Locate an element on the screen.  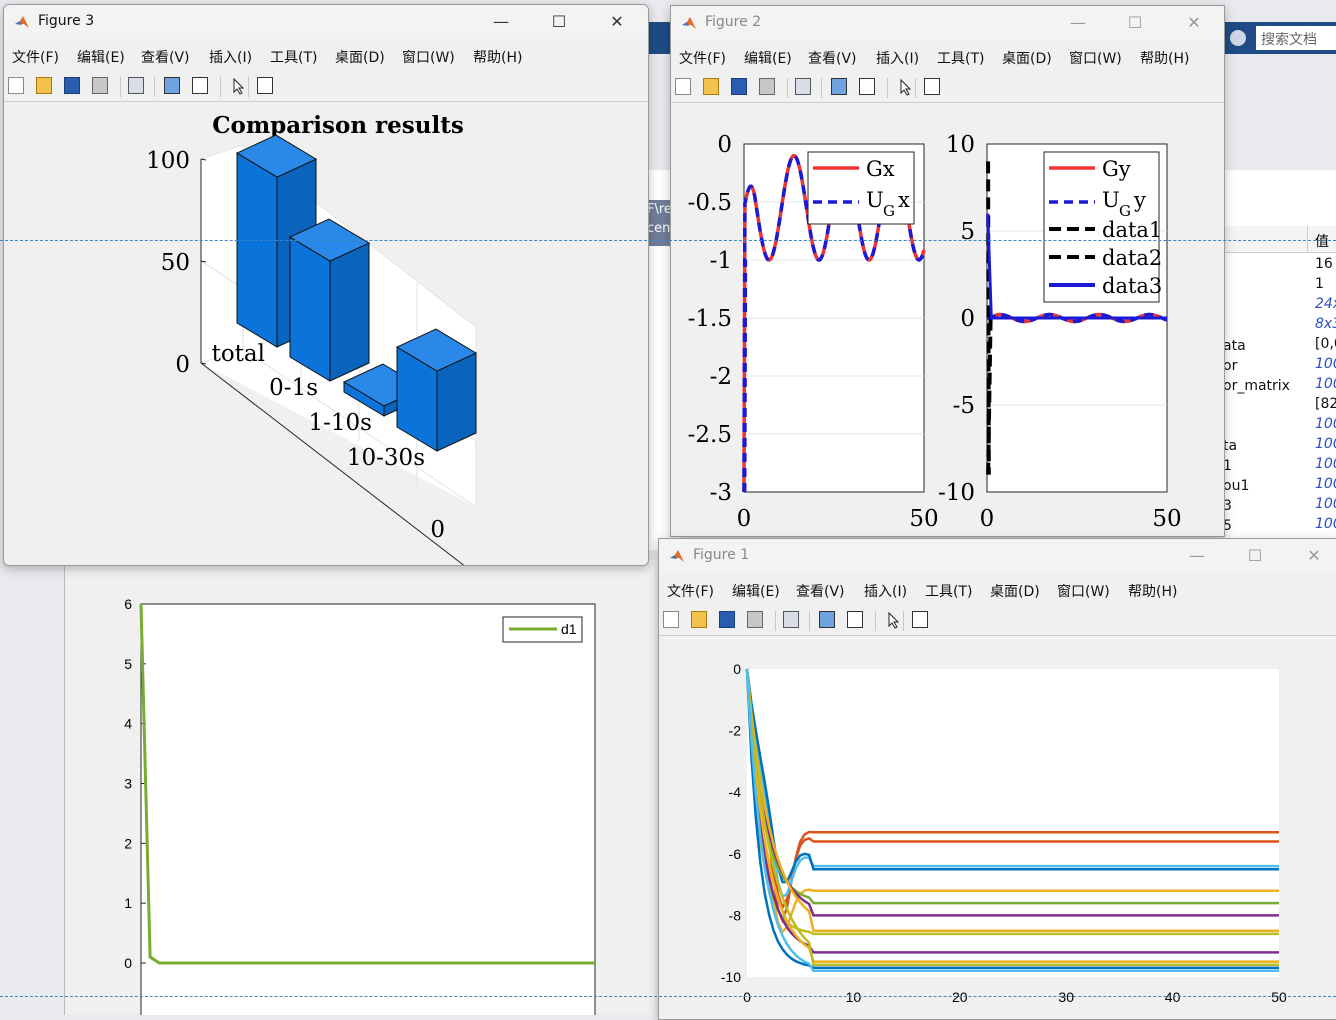
workspace-var-name: ou1 is located at coordinates (1236, 486).